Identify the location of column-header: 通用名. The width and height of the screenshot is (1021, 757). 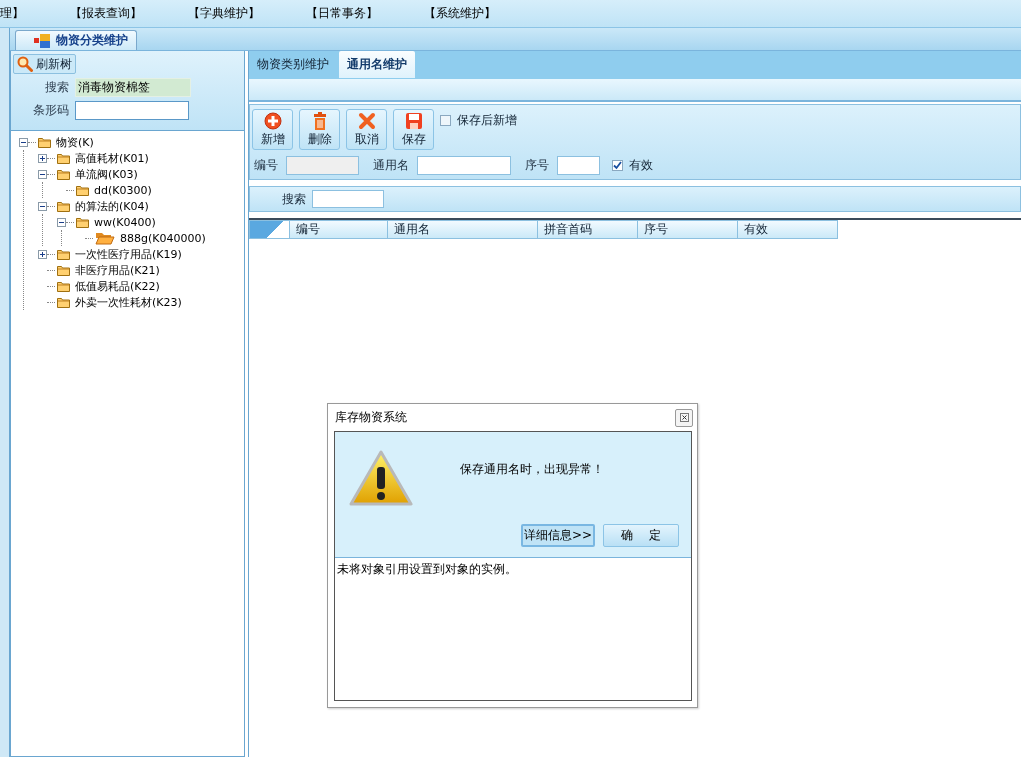
(463, 229).